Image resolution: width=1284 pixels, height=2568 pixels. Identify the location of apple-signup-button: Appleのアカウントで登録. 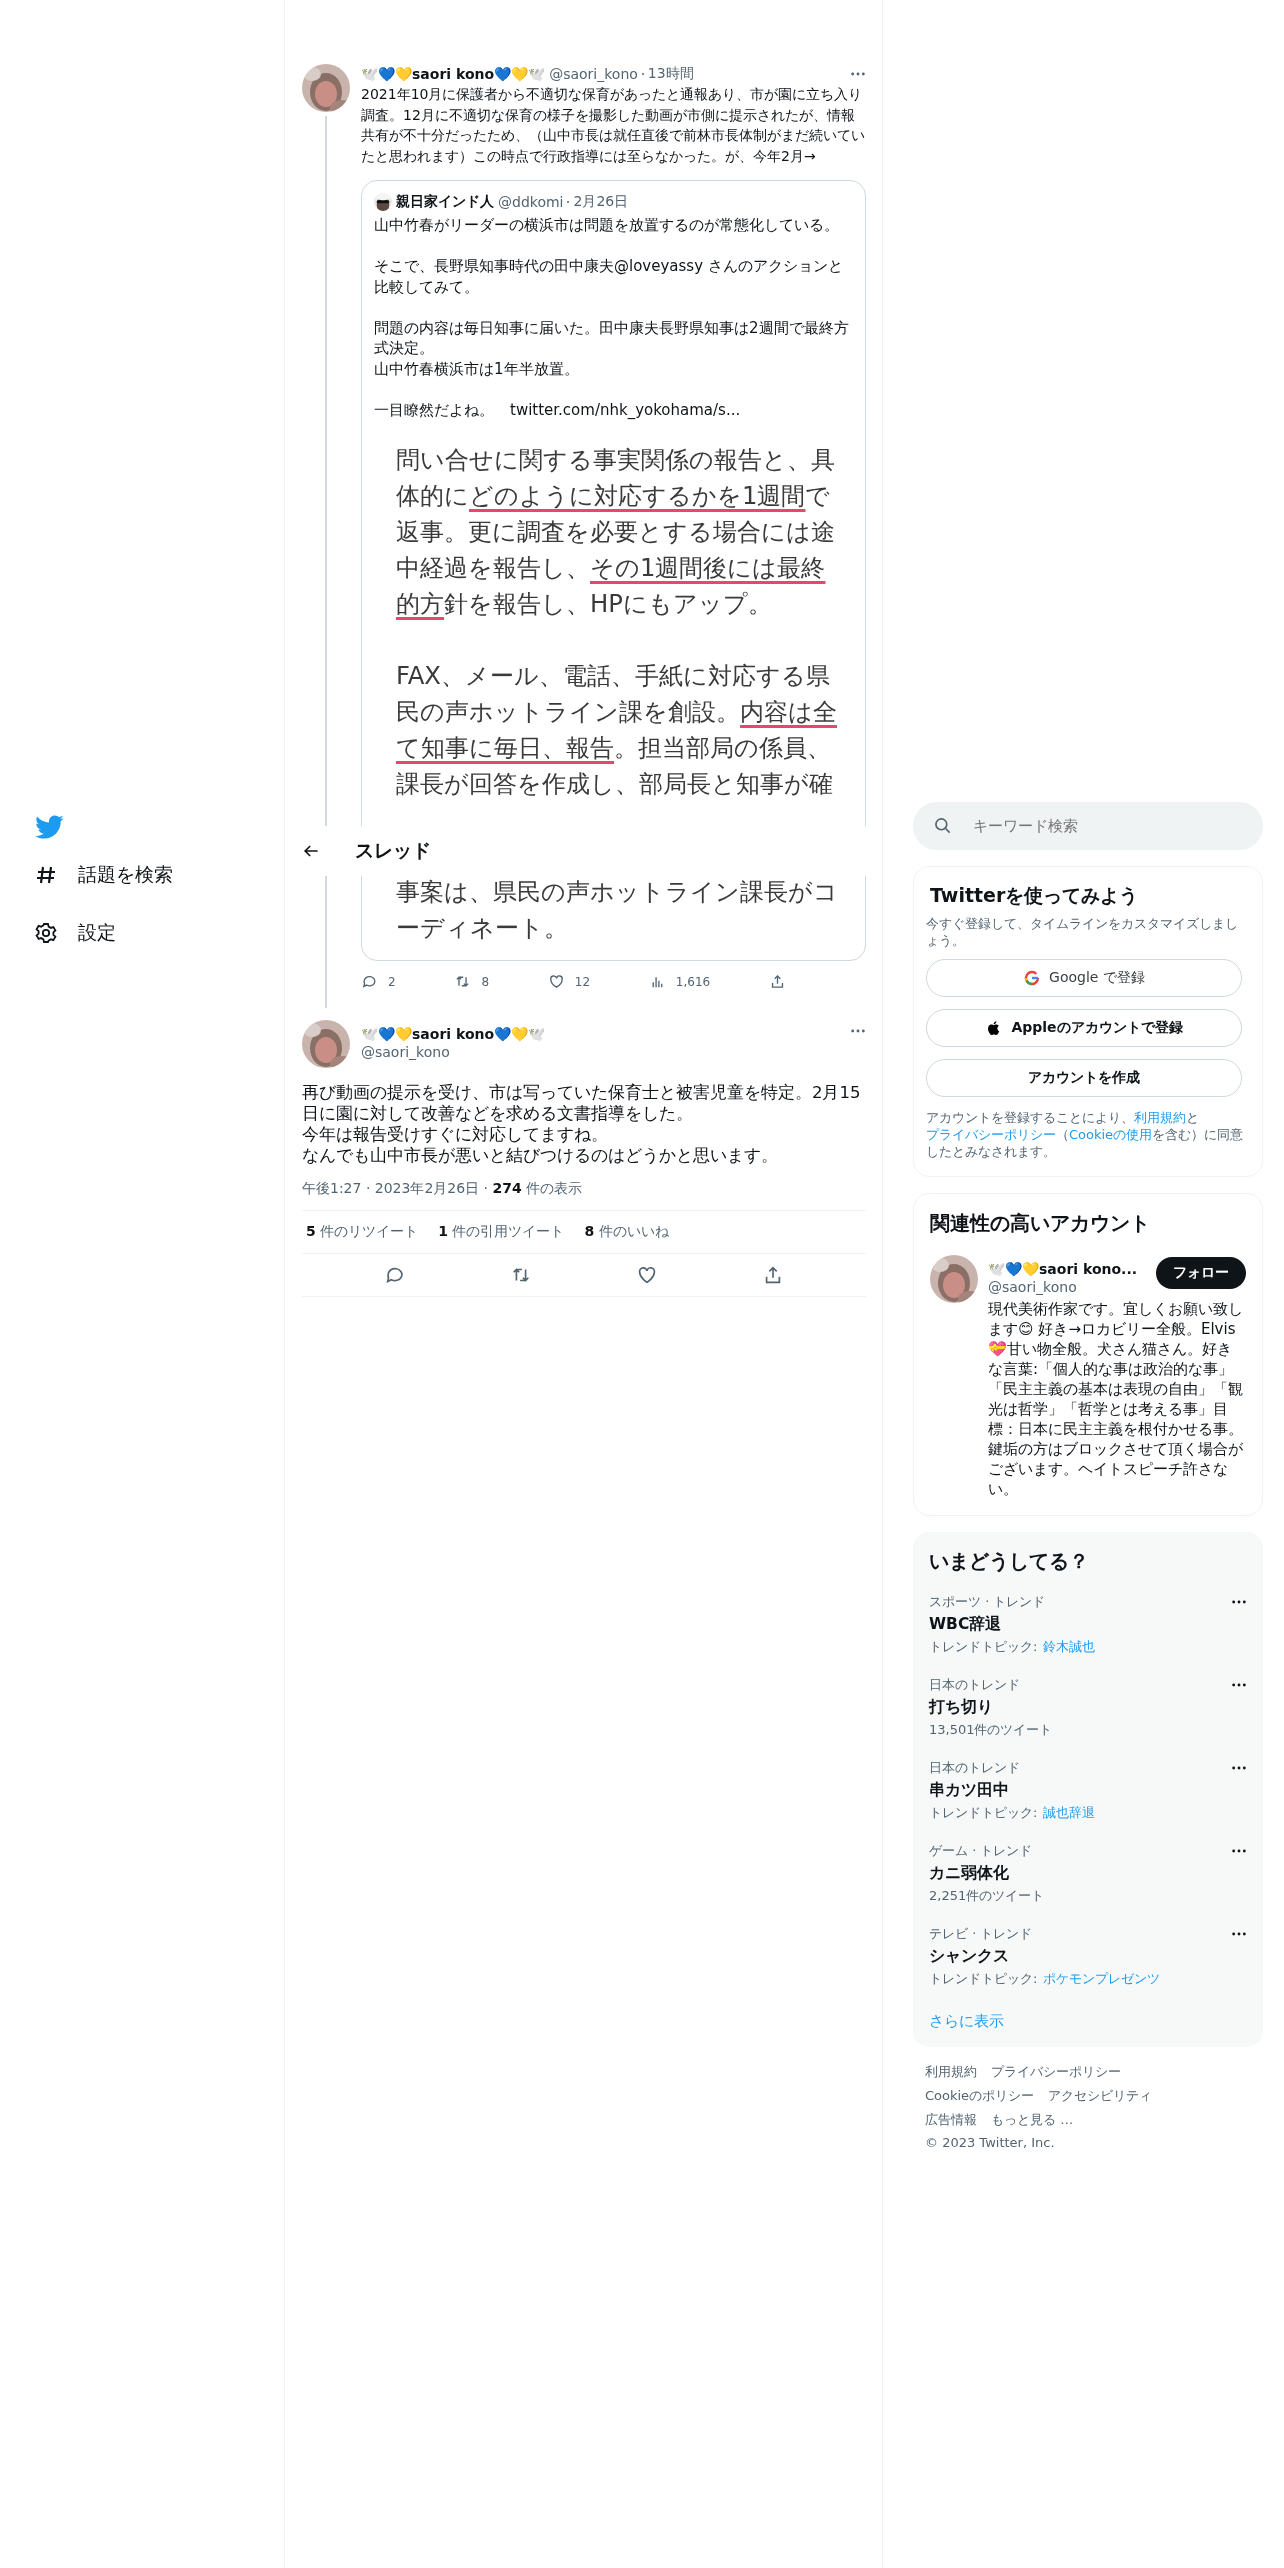
(1084, 1028).